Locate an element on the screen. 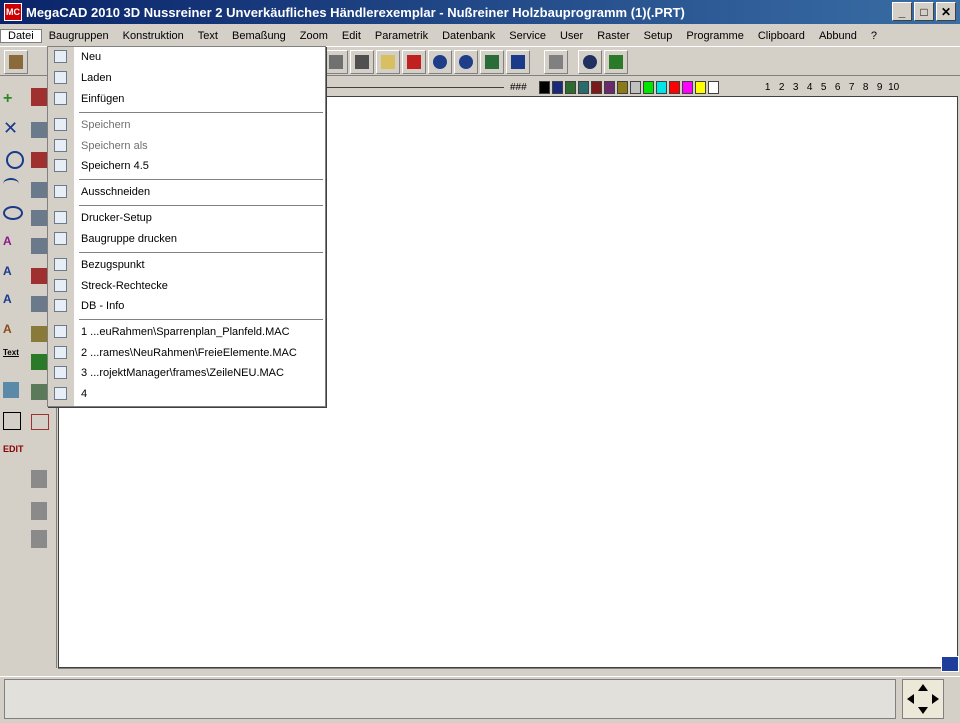  menu-item-neu: Neu is located at coordinates (186, 57).